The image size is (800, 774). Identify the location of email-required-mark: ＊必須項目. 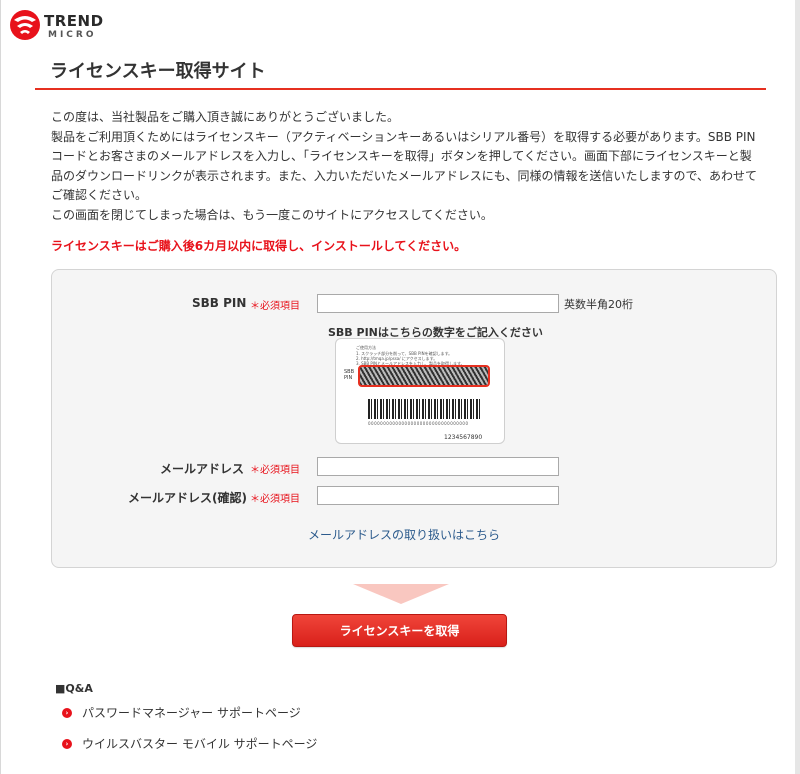
(275, 470).